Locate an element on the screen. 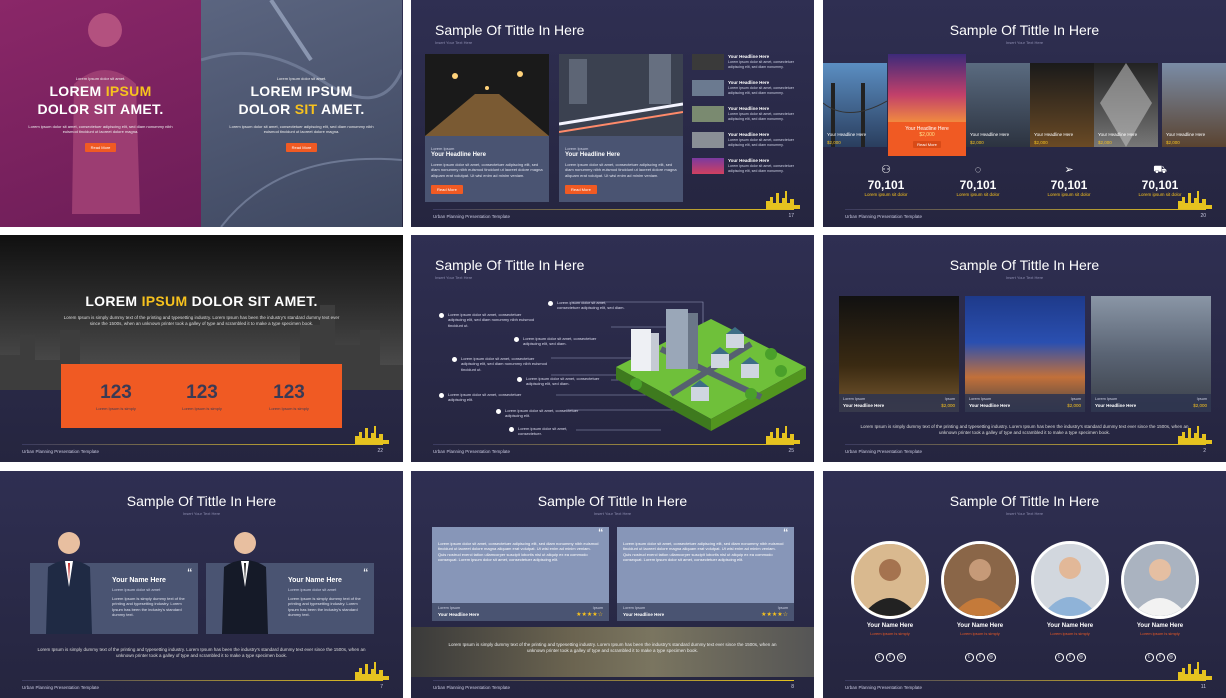 The width and height of the screenshot is (1226, 698). city-traffic-photo is located at coordinates (621, 95).